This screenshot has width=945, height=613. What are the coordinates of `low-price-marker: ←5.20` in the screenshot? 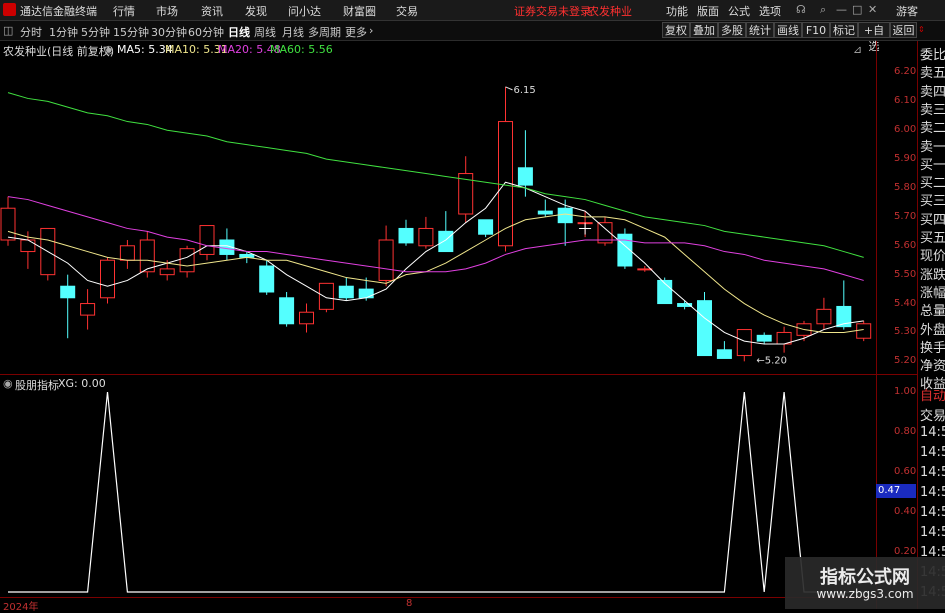 It's located at (771, 360).